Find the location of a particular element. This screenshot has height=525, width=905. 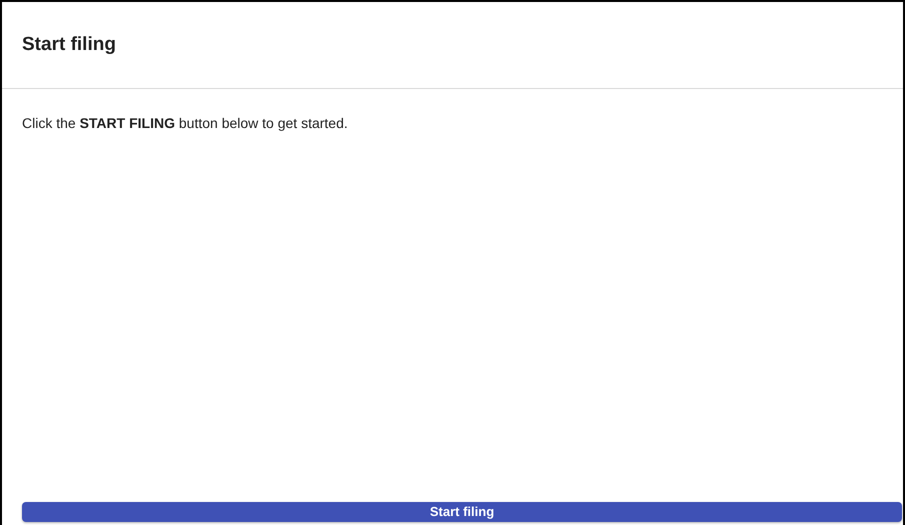

card-title: Start filing is located at coordinates (69, 44).